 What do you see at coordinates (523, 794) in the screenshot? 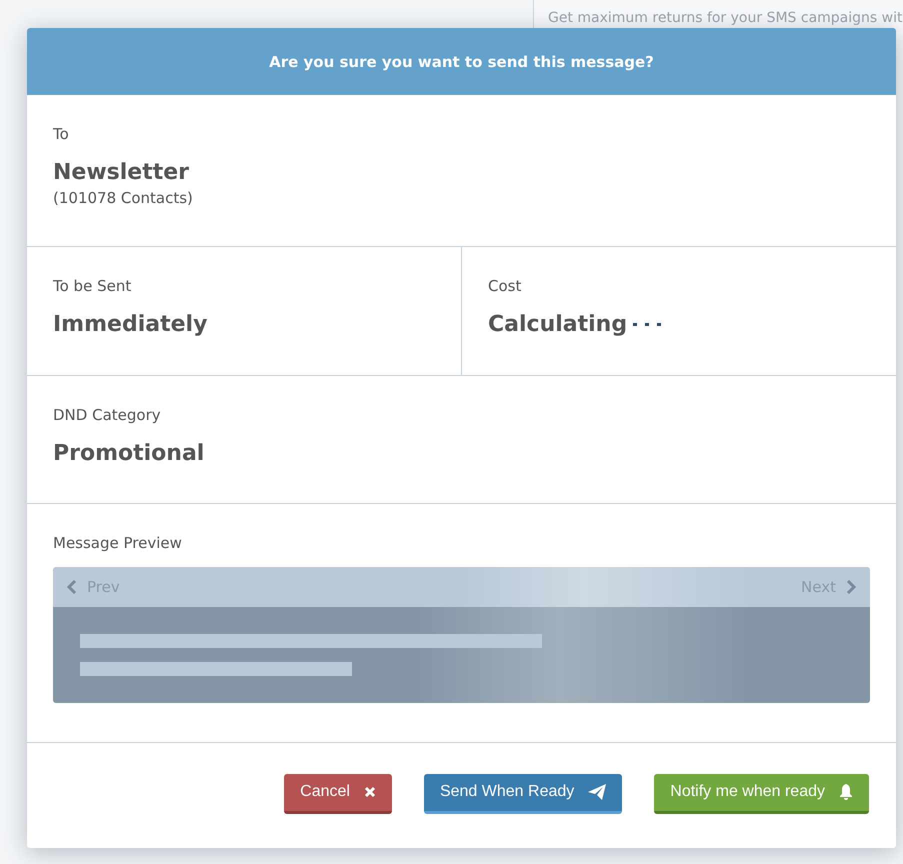
I see `send-button: Send When Ready` at bounding box center [523, 794].